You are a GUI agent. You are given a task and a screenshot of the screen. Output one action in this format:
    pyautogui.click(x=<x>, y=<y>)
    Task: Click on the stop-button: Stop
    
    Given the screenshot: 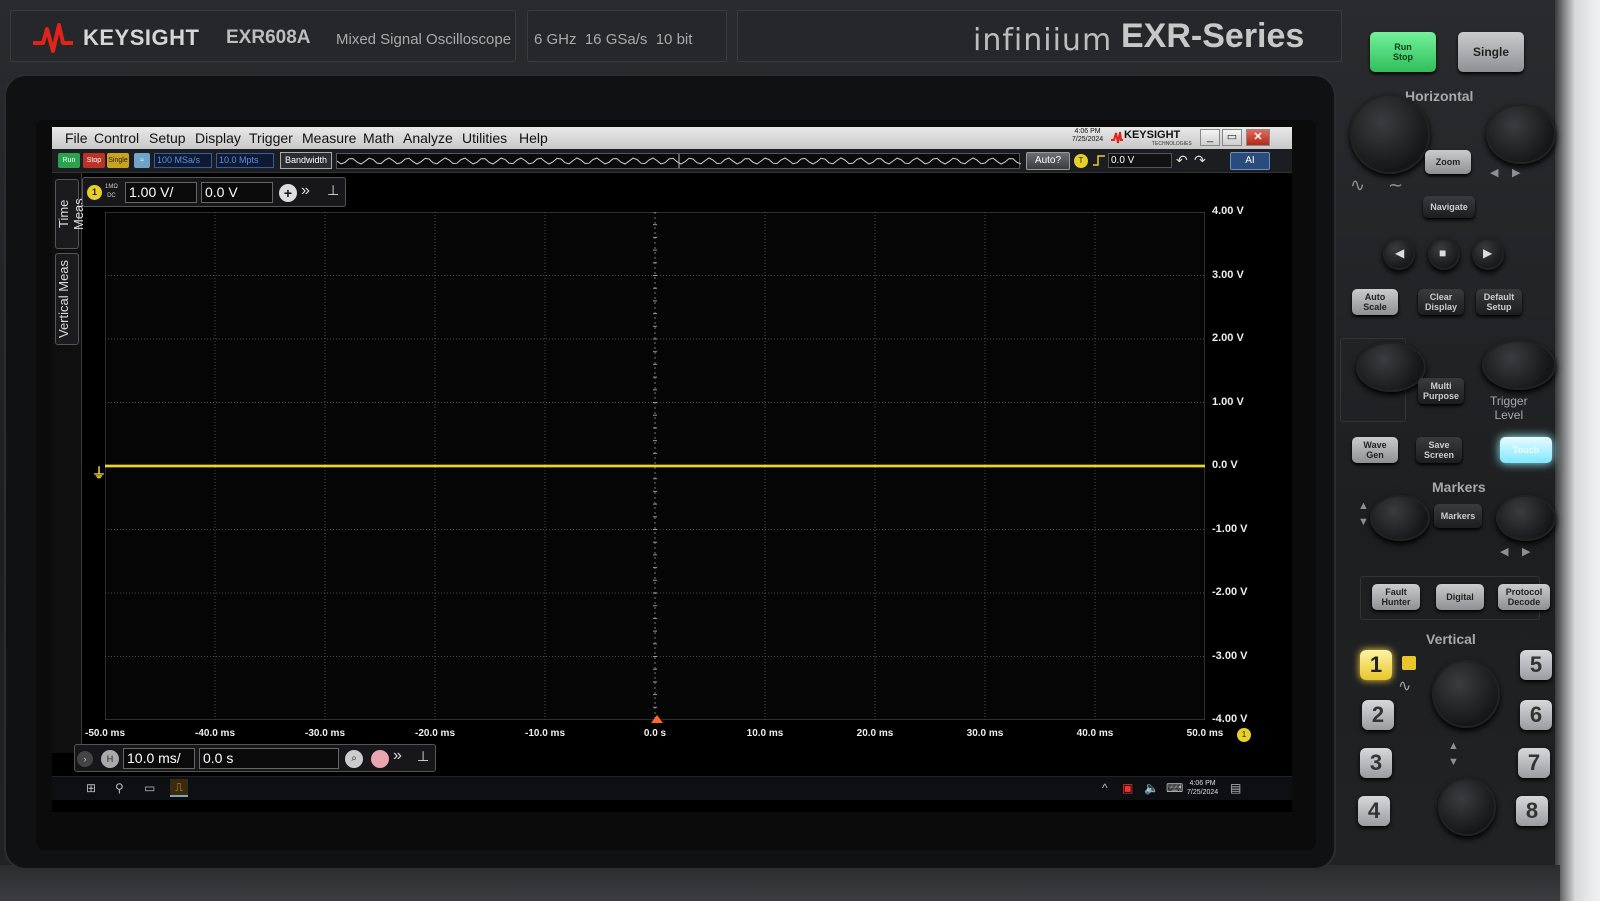 What is the action you would take?
    pyautogui.click(x=94, y=160)
    